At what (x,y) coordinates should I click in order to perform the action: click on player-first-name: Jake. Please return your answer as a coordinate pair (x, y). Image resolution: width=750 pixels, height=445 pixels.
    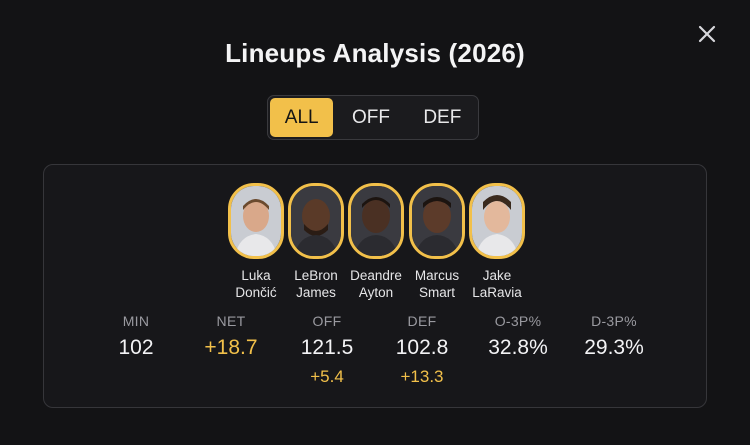
    Looking at the image, I should click on (497, 275).